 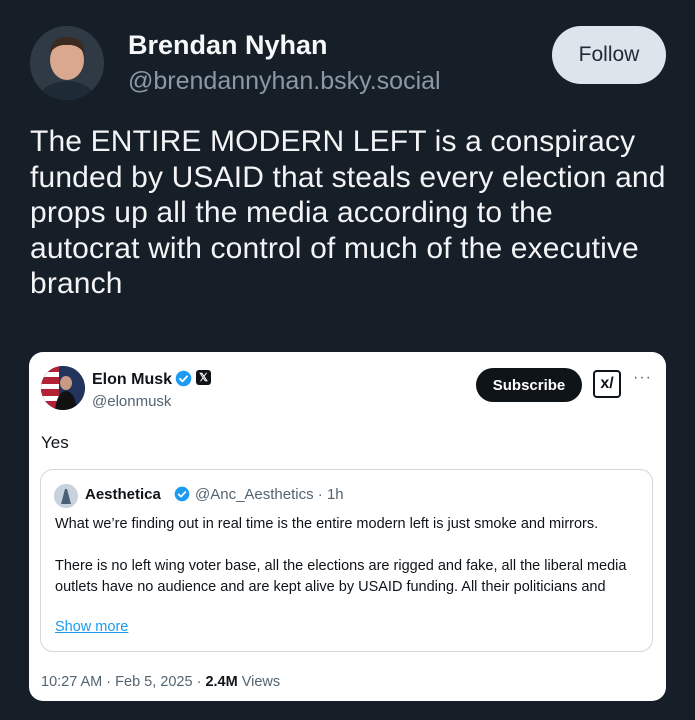 What do you see at coordinates (55, 442) in the screenshot?
I see `embed-post-text: Yes` at bounding box center [55, 442].